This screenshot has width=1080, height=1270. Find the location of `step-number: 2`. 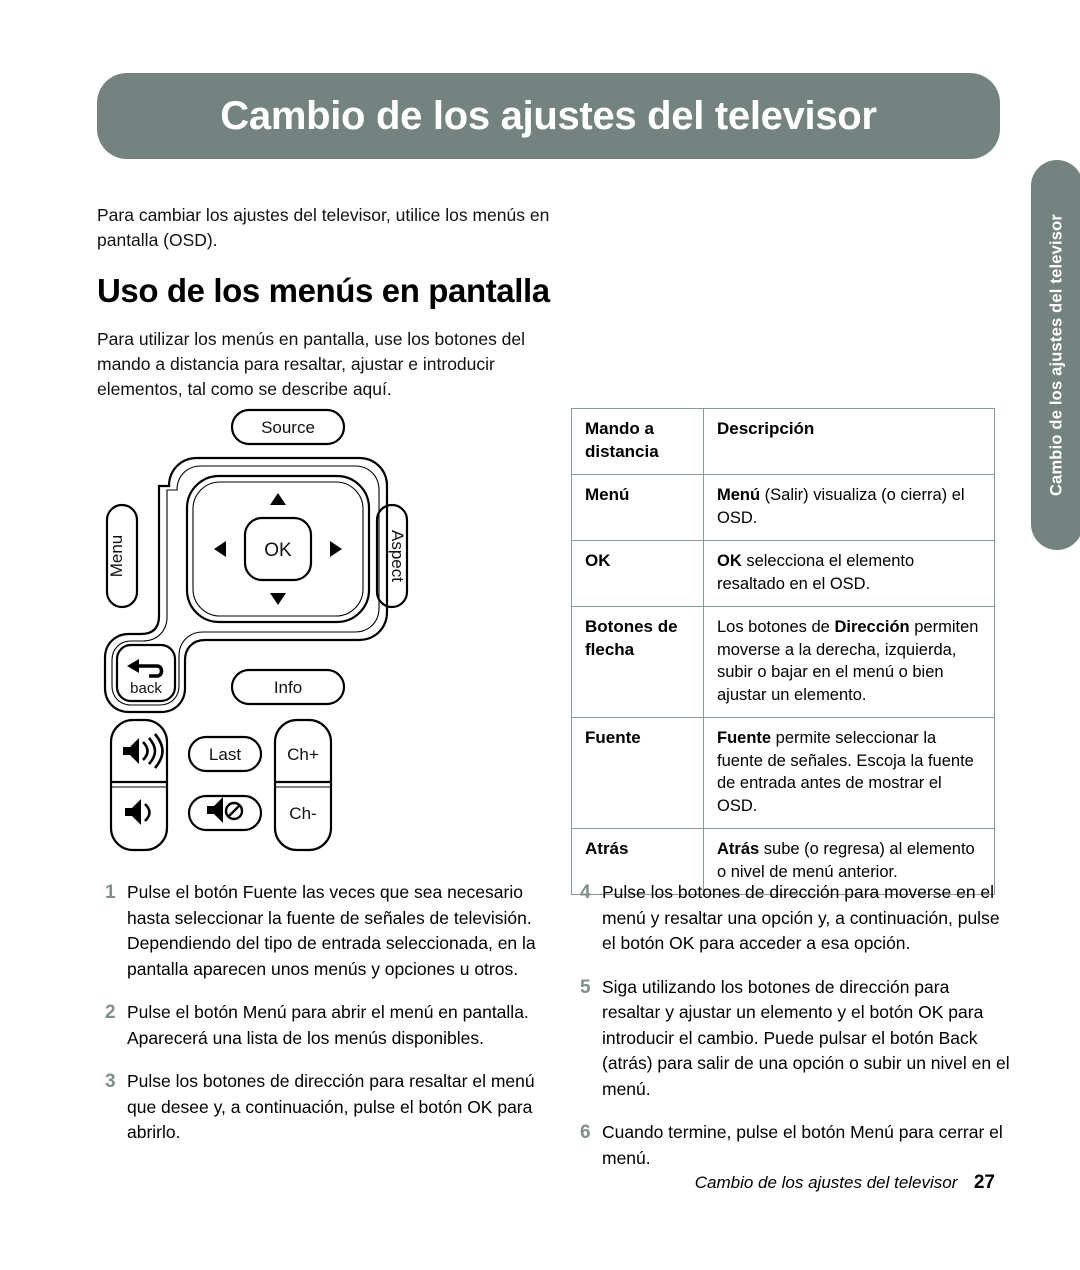

step-number: 2 is located at coordinates (110, 1012).